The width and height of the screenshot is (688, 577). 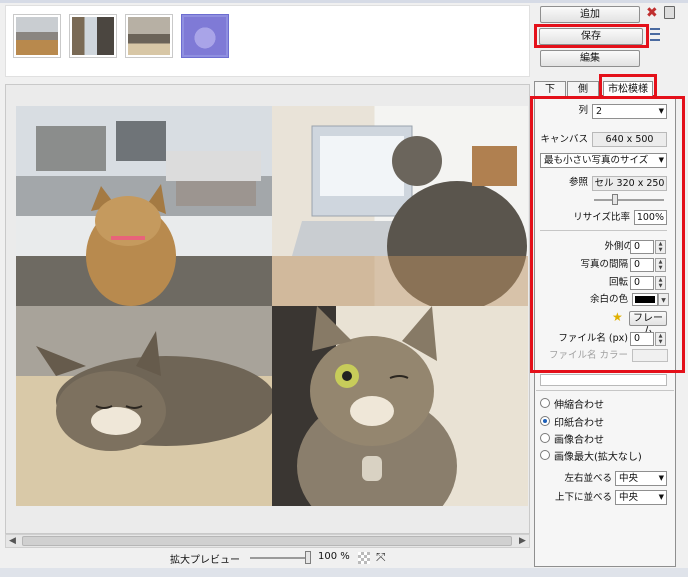 I want to click on fit-option-label: 画像合わせ, so click(x=579, y=440).